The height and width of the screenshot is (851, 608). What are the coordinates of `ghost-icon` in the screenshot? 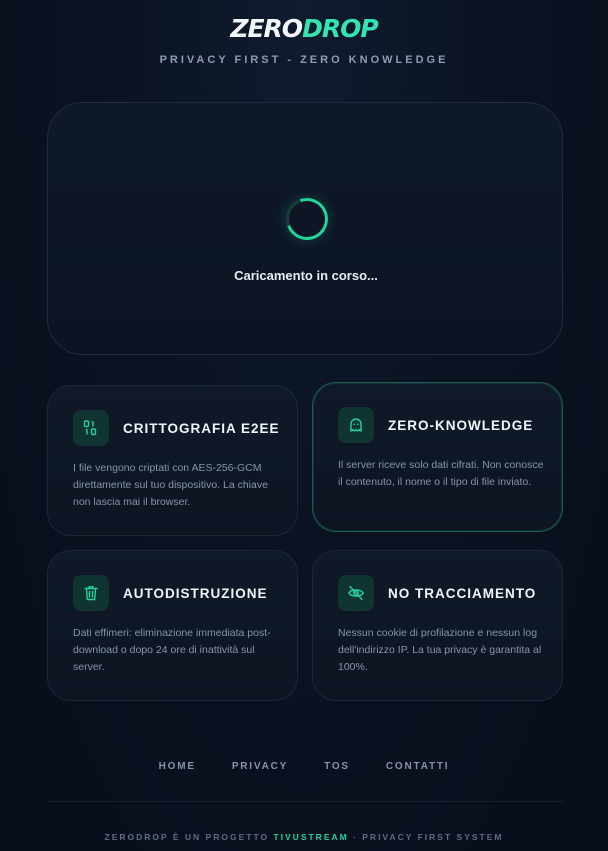 It's located at (356, 425).